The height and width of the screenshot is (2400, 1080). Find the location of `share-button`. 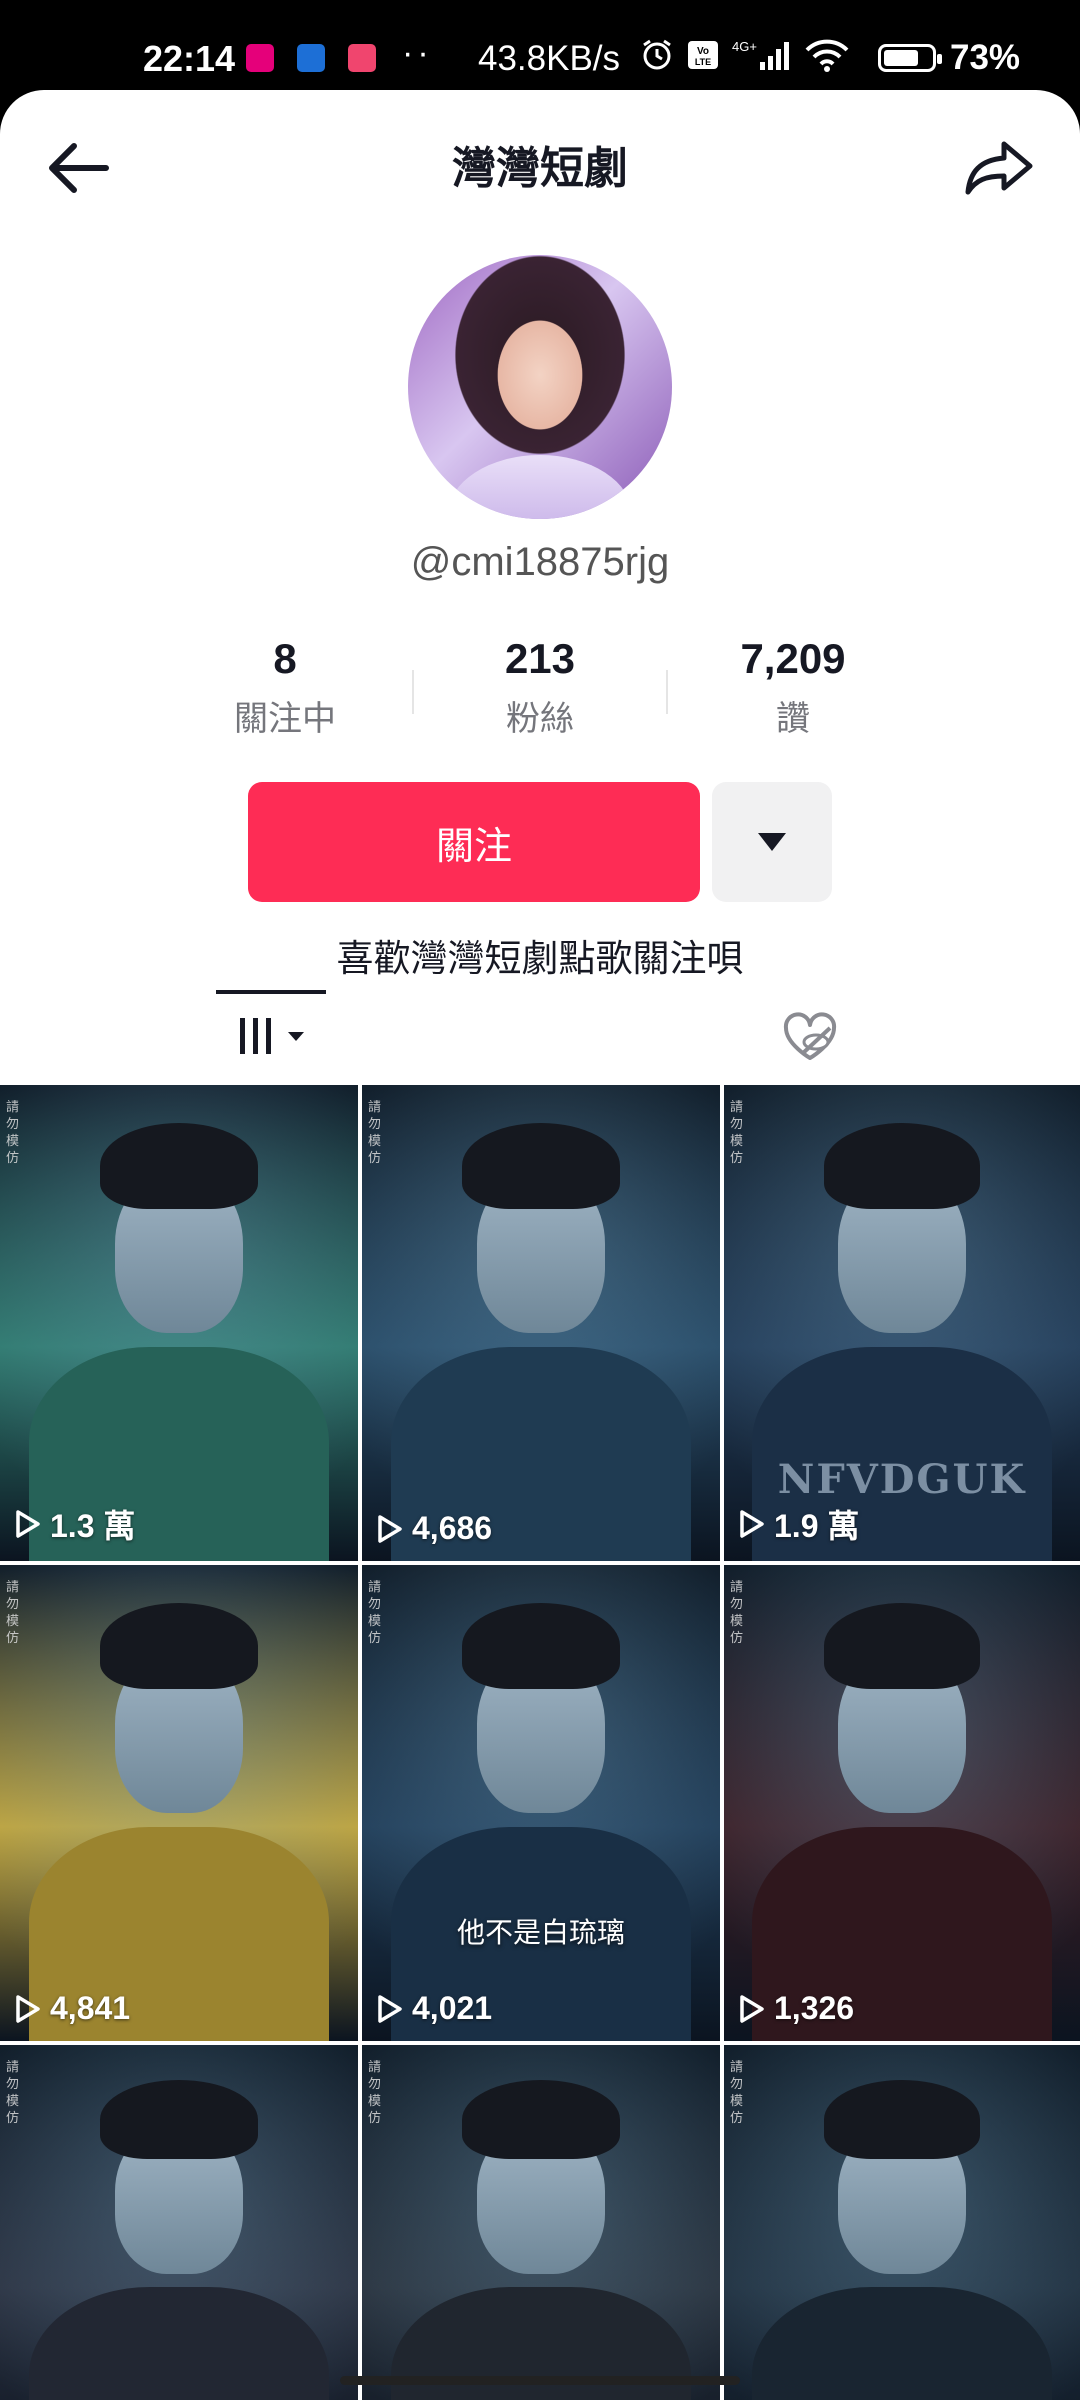

share-button is located at coordinates (1000, 170).